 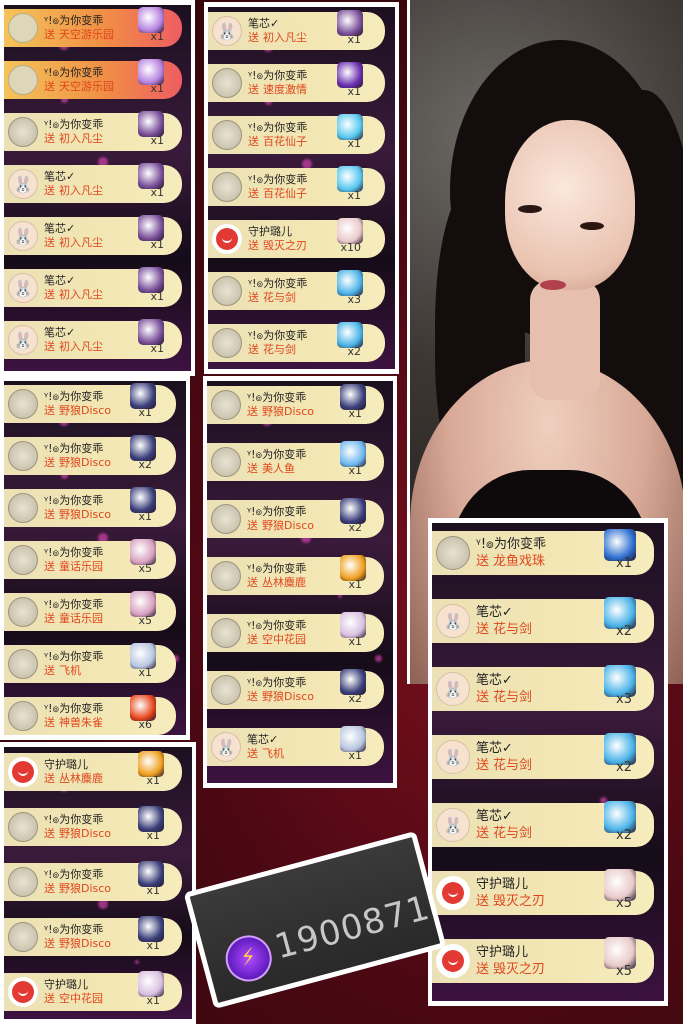 What do you see at coordinates (285, 245) in the screenshot?
I see `gift-title: 毁灭之刃` at bounding box center [285, 245].